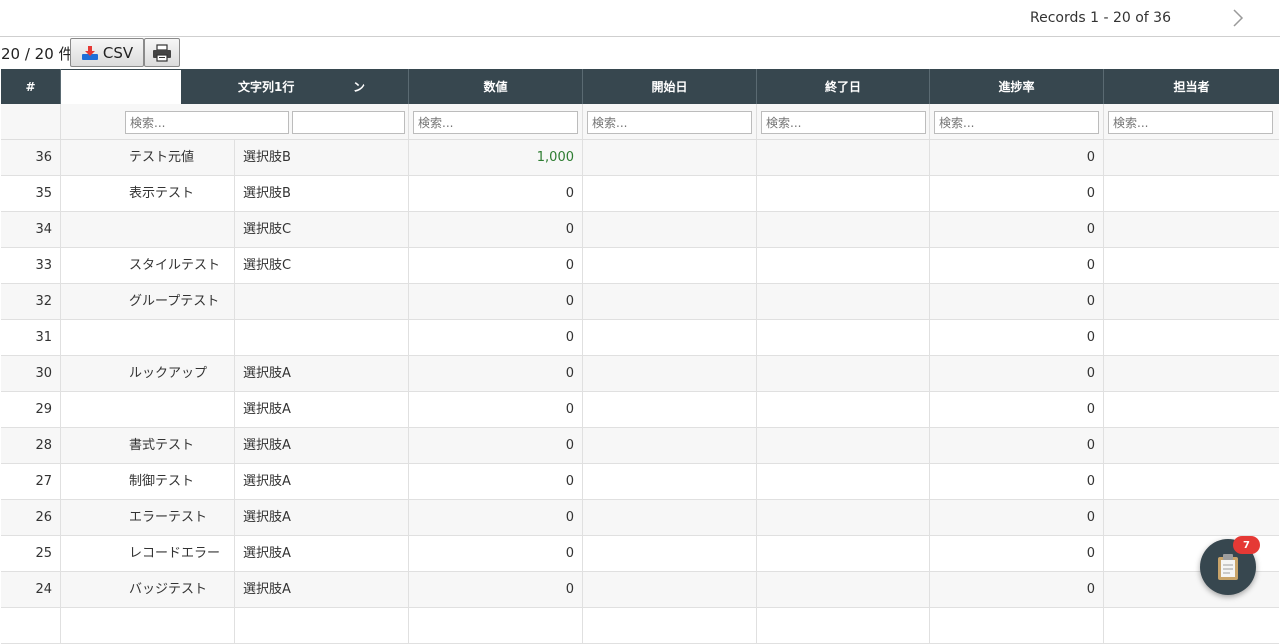 The height and width of the screenshot is (644, 1280). What do you see at coordinates (348, 122) in the screenshot?
I see `filter-choice-input` at bounding box center [348, 122].